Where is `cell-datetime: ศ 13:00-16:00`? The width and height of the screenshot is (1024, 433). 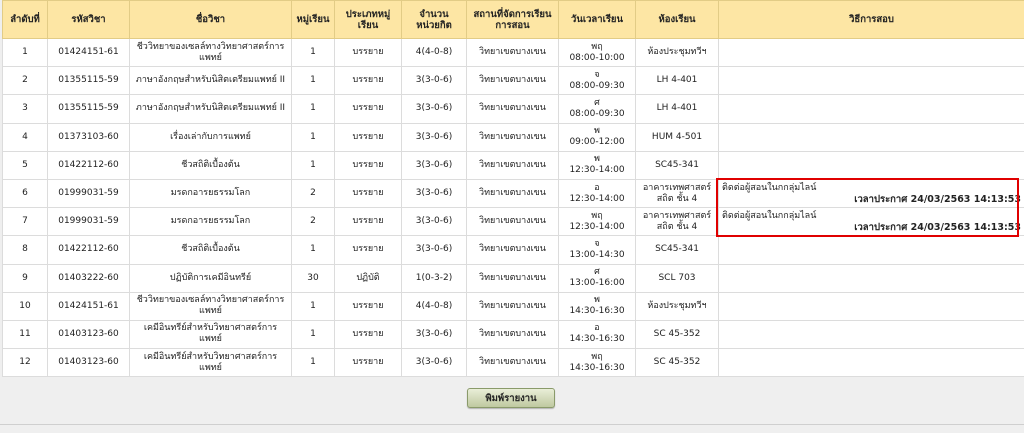 cell-datetime: ศ 13:00-16:00 is located at coordinates (597, 278).